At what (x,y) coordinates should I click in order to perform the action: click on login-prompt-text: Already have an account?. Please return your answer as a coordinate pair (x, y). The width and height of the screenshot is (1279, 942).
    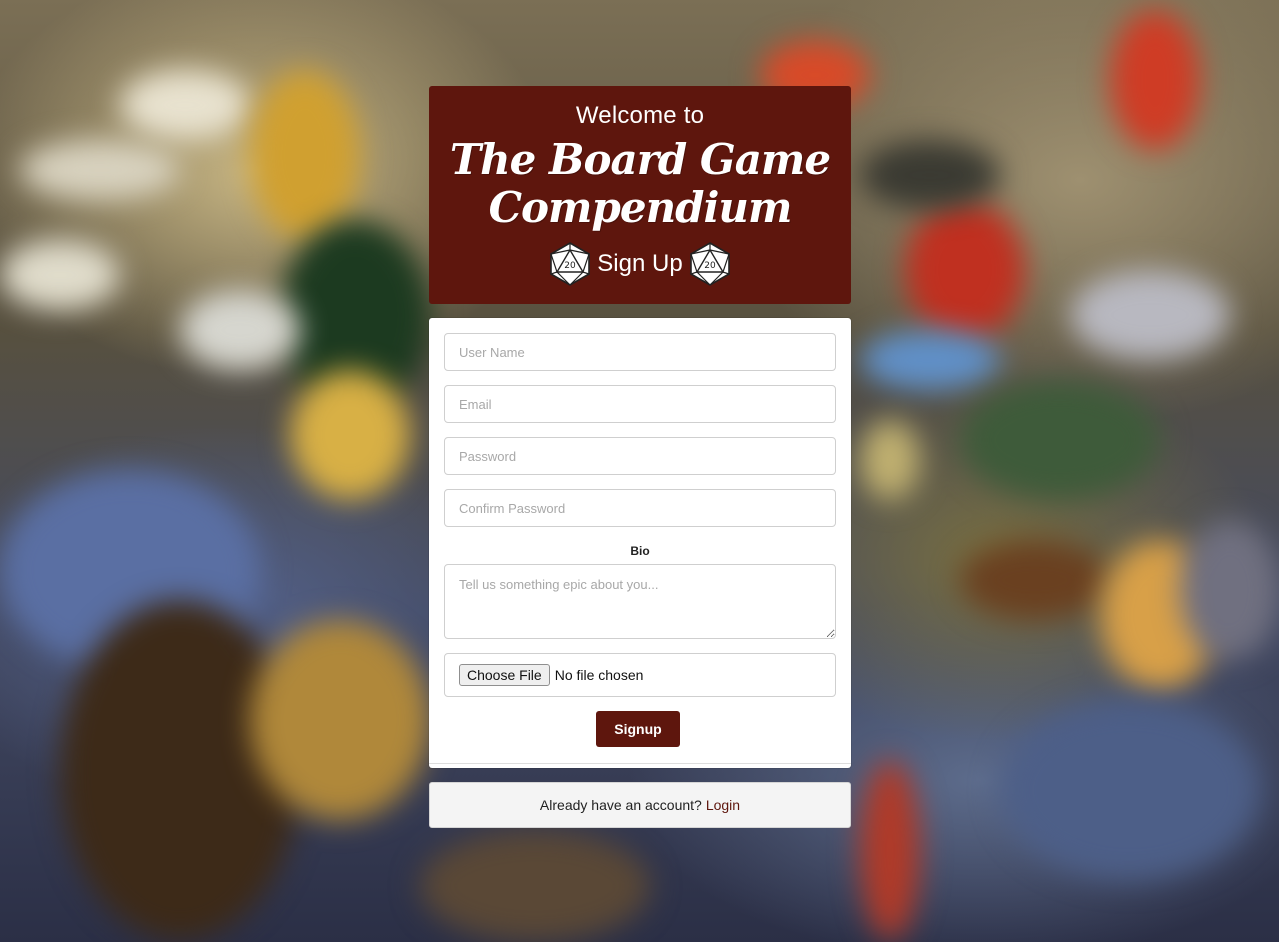
    Looking at the image, I should click on (620, 805).